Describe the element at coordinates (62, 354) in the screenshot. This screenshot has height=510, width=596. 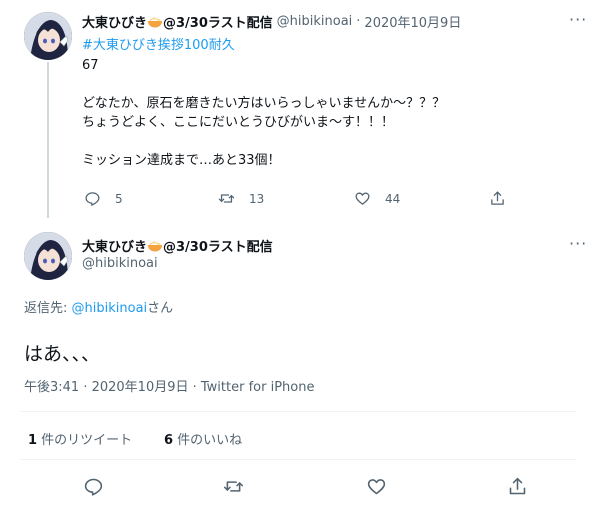
I see `tweet-body: はあ、、、` at that location.